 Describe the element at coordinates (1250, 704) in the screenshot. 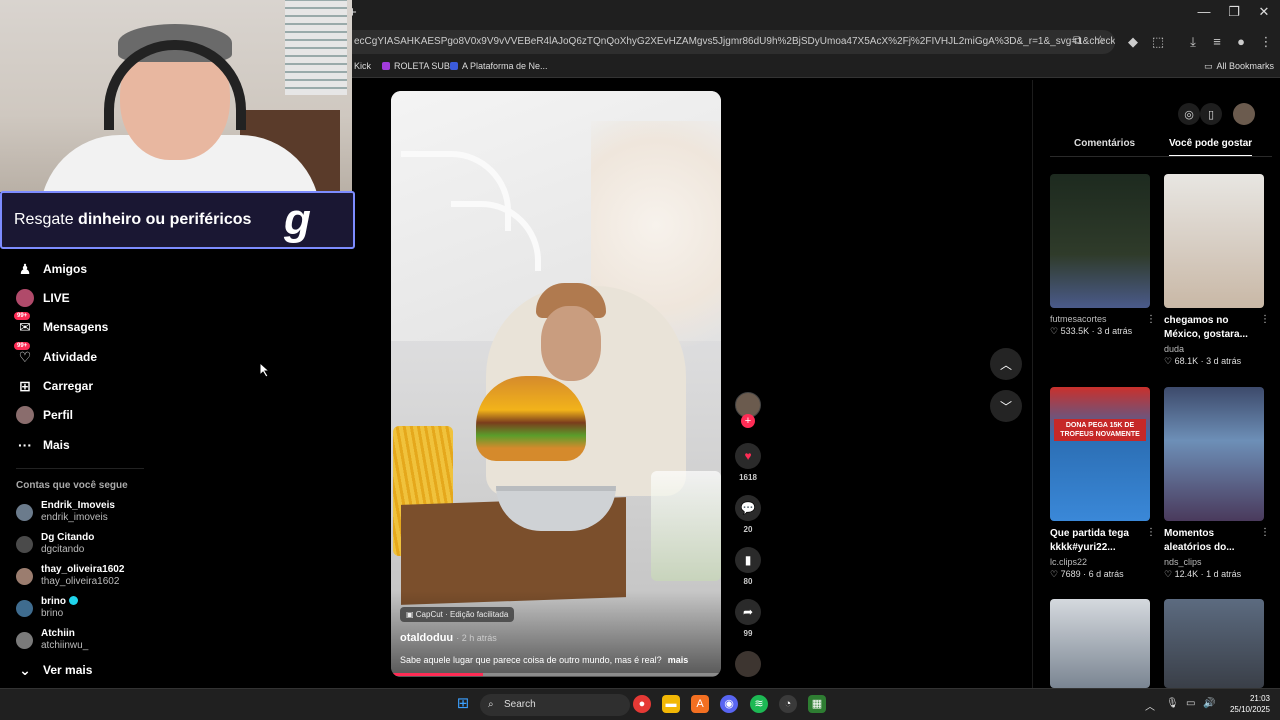

I see `system-clock: 21:03 25/10/2025` at that location.